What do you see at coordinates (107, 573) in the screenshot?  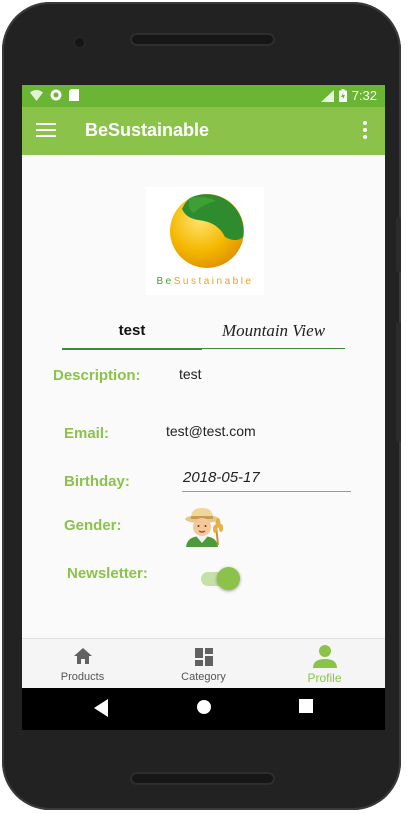 I see `newsletter-label: Newsletter:` at bounding box center [107, 573].